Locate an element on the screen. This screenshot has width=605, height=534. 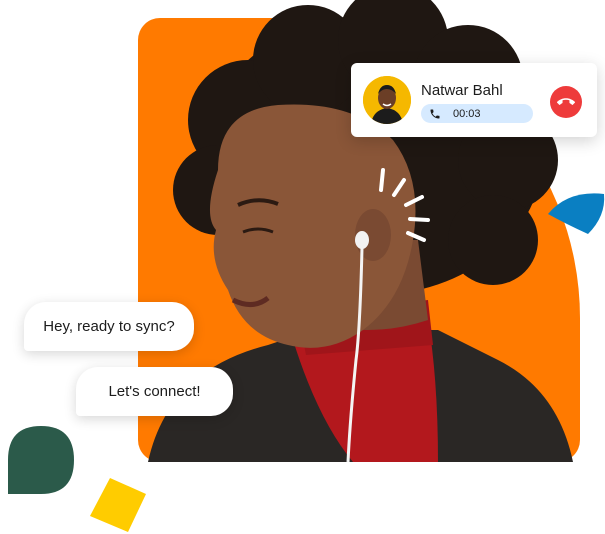
caller-portrait-icon is located at coordinates (387, 100).